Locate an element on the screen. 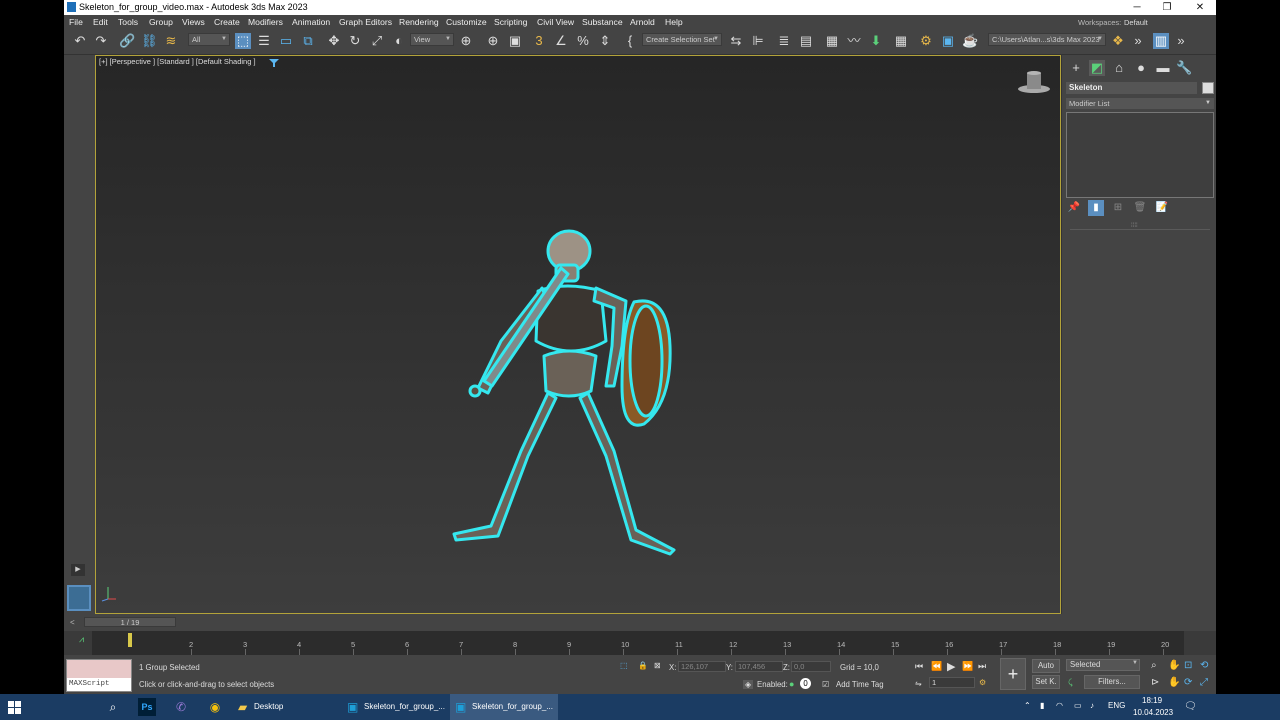  menu-file: File is located at coordinates (76, 22).